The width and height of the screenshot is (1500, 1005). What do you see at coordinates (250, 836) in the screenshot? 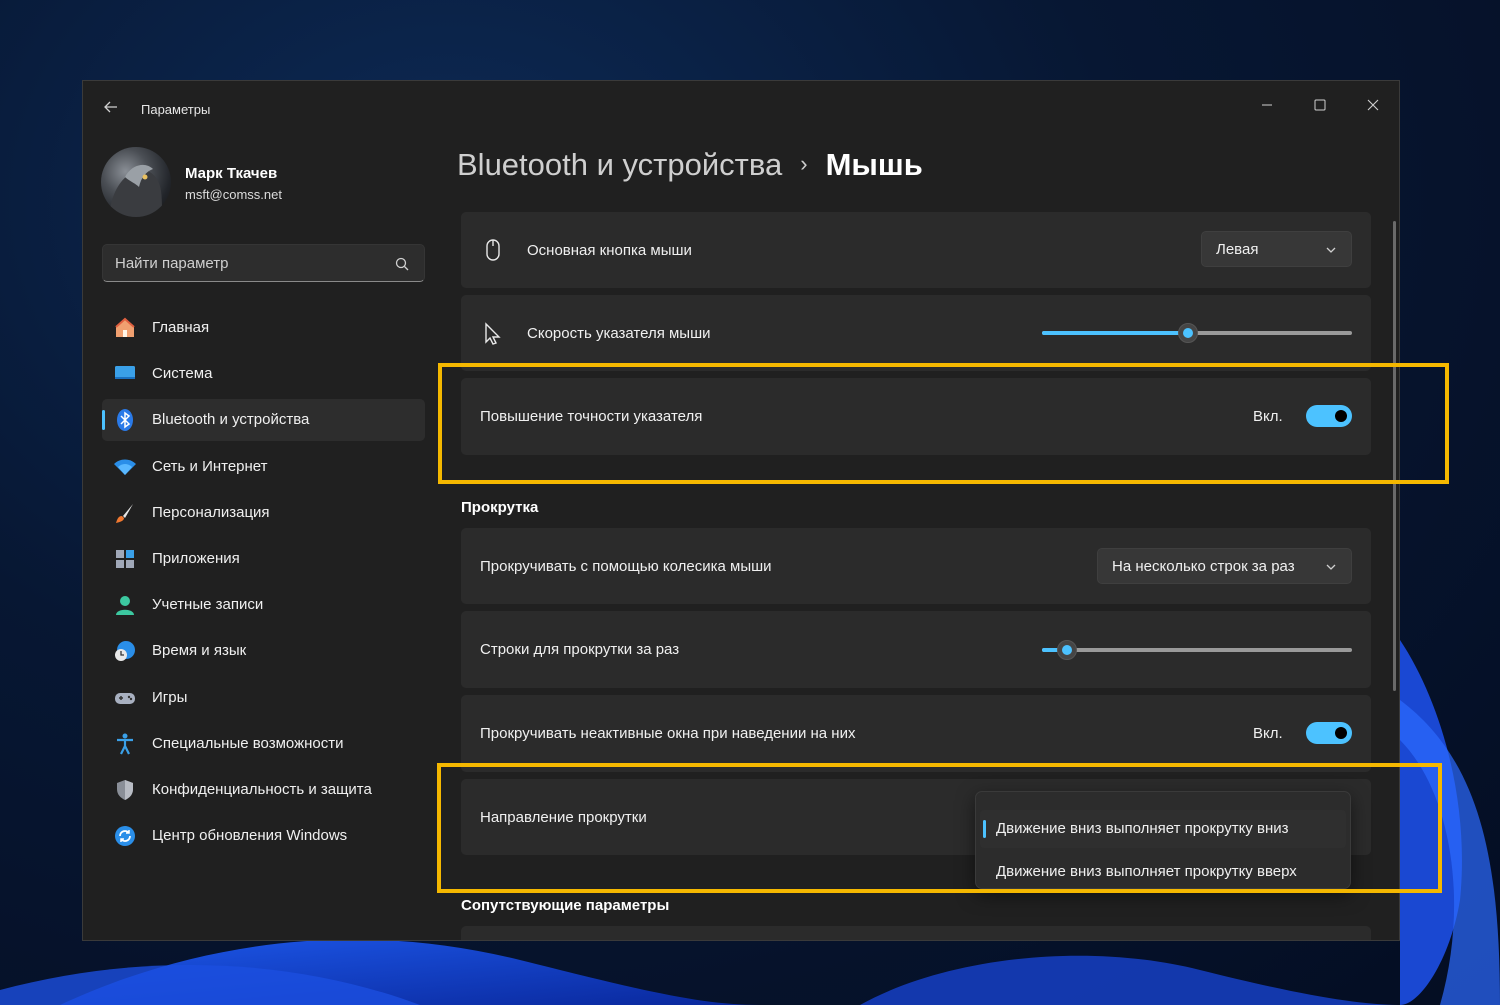
I see `sidebar-item-label: Центр обновления Windows` at bounding box center [250, 836].